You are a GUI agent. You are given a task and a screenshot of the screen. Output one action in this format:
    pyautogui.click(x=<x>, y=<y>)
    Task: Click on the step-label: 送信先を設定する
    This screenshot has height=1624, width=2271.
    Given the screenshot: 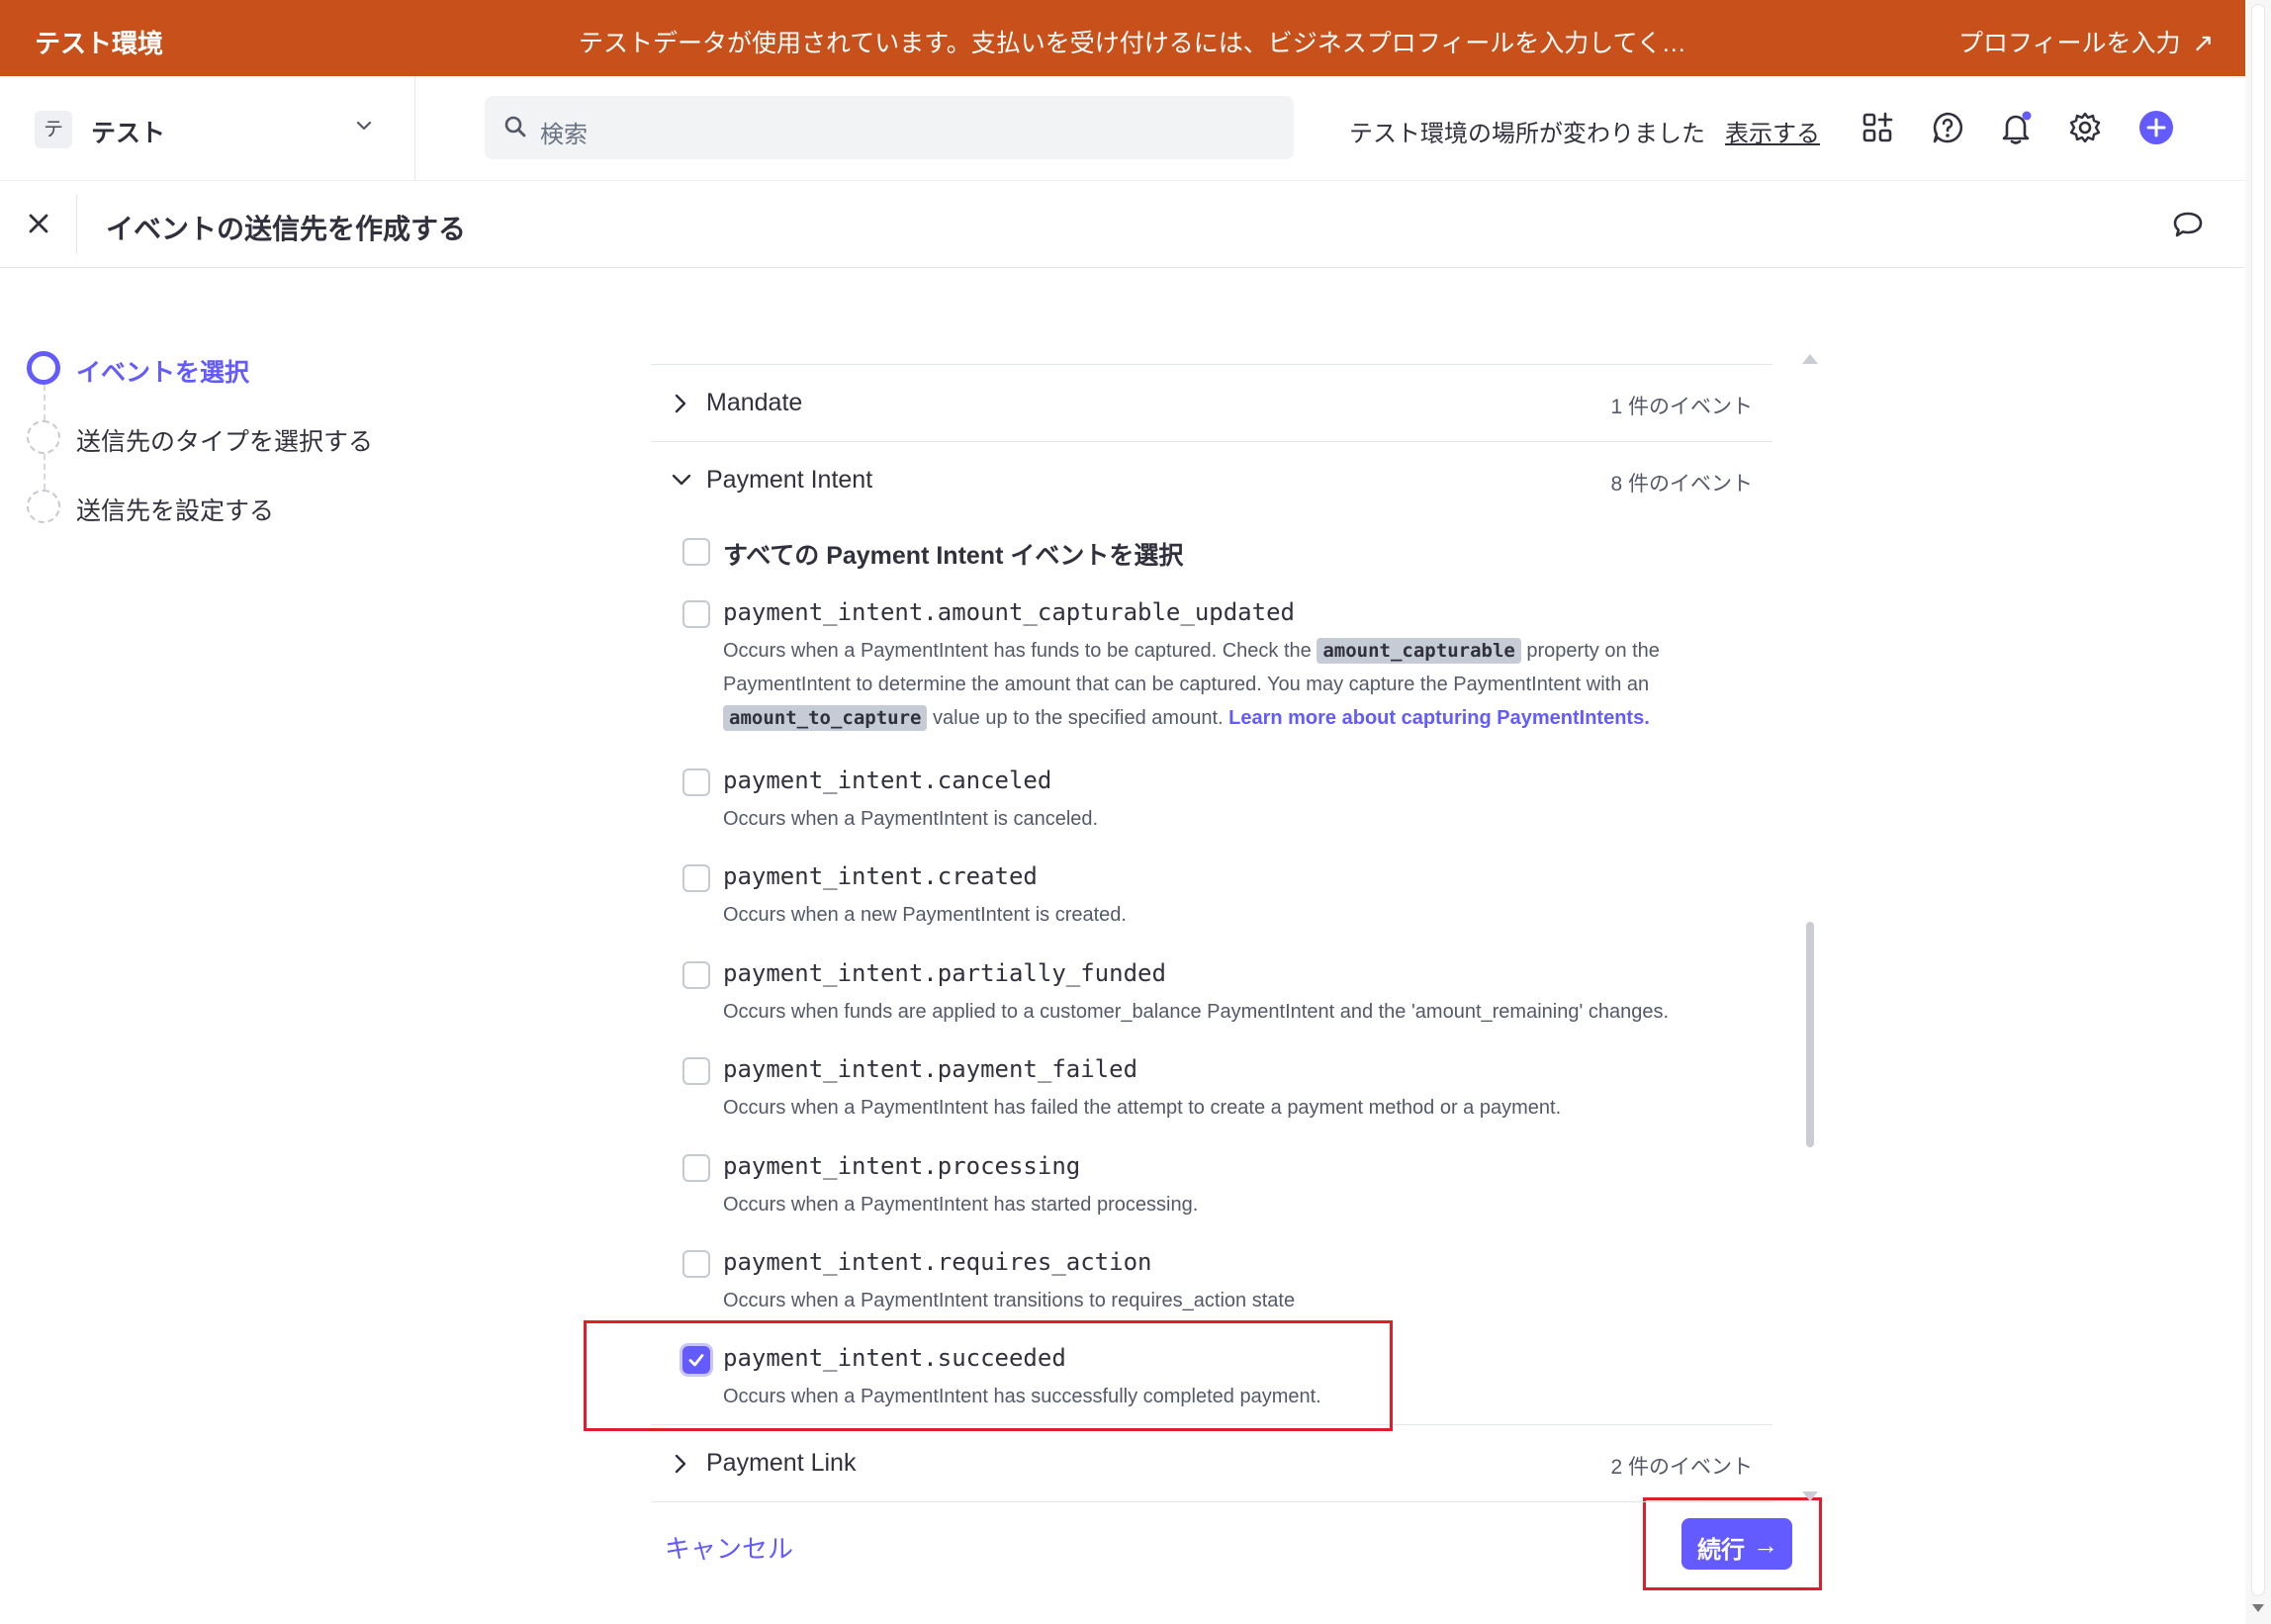 What is the action you would take?
    pyautogui.click(x=175, y=511)
    